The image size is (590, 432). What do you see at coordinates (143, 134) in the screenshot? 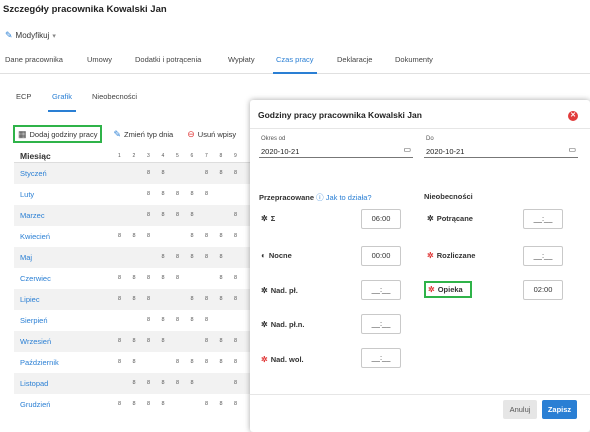
I see `change-day-type-button: ✎ Zmień typ dnia` at bounding box center [143, 134].